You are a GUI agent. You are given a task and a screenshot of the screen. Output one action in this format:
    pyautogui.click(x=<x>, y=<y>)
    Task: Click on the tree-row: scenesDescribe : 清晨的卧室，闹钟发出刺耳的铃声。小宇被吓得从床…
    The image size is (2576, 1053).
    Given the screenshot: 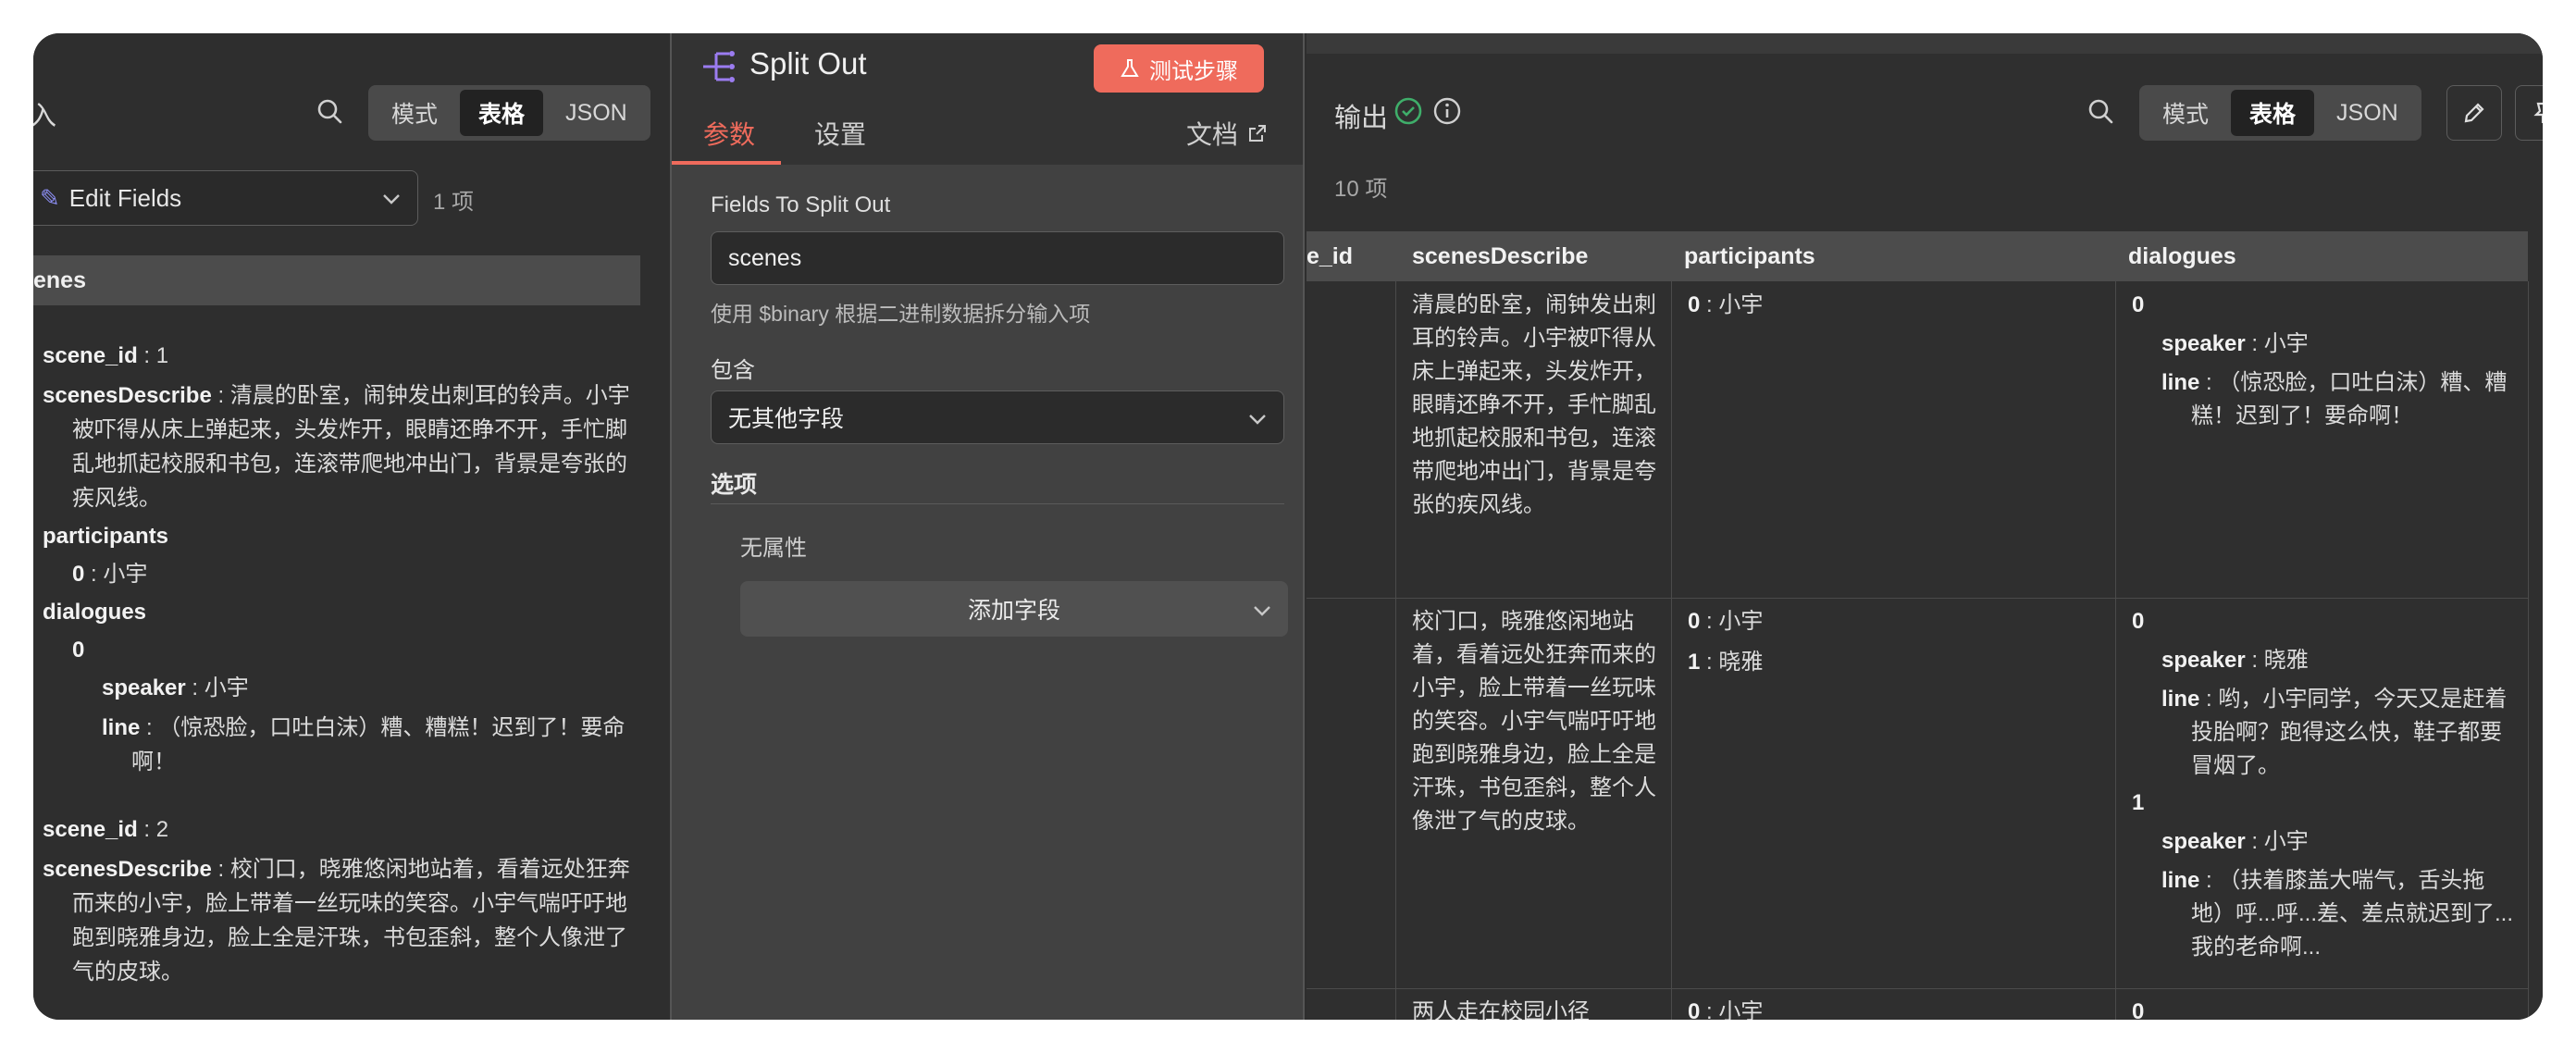 What is the action you would take?
    pyautogui.click(x=336, y=447)
    